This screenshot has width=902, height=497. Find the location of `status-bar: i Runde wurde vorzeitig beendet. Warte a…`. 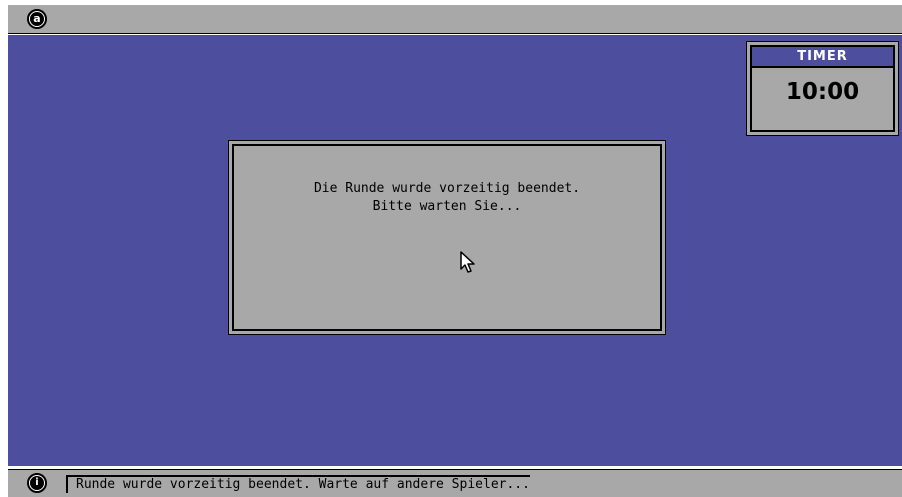

status-bar: i Runde wurde vorzeitig beendet. Warte a… is located at coordinates (455, 483).